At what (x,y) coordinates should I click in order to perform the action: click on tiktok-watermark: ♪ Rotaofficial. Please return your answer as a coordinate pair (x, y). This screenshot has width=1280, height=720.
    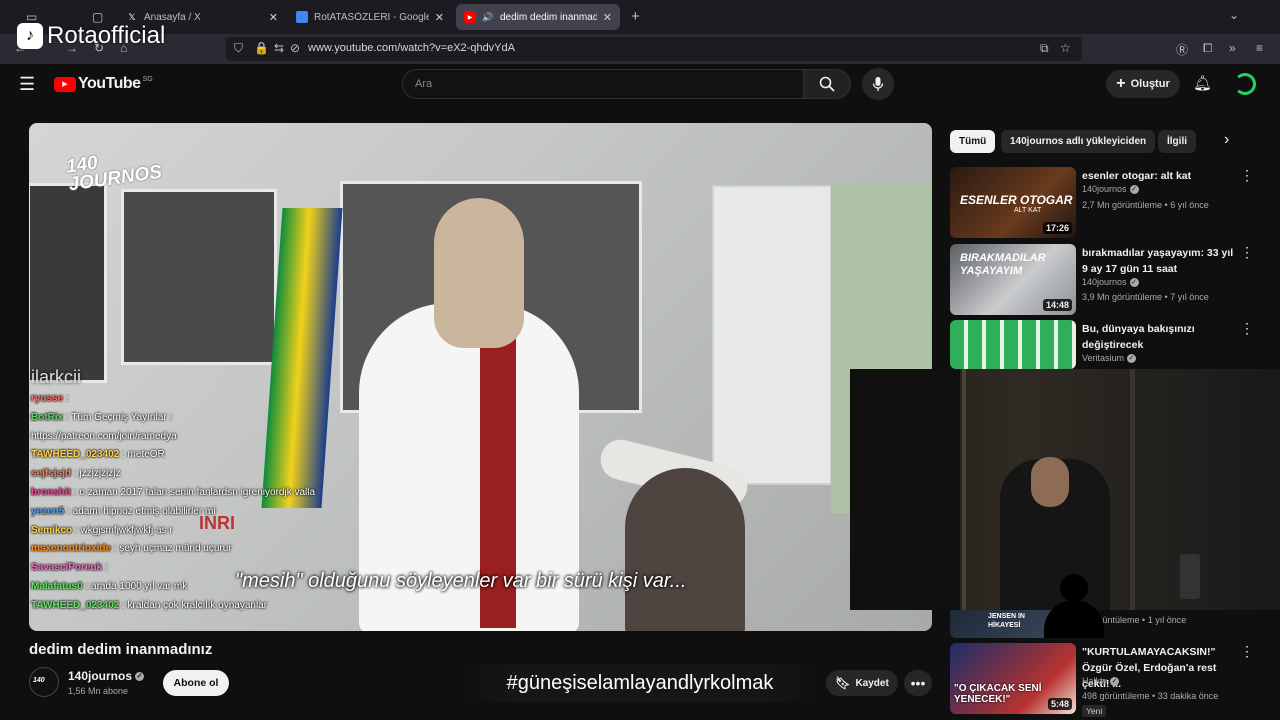
    Looking at the image, I should click on (91, 36).